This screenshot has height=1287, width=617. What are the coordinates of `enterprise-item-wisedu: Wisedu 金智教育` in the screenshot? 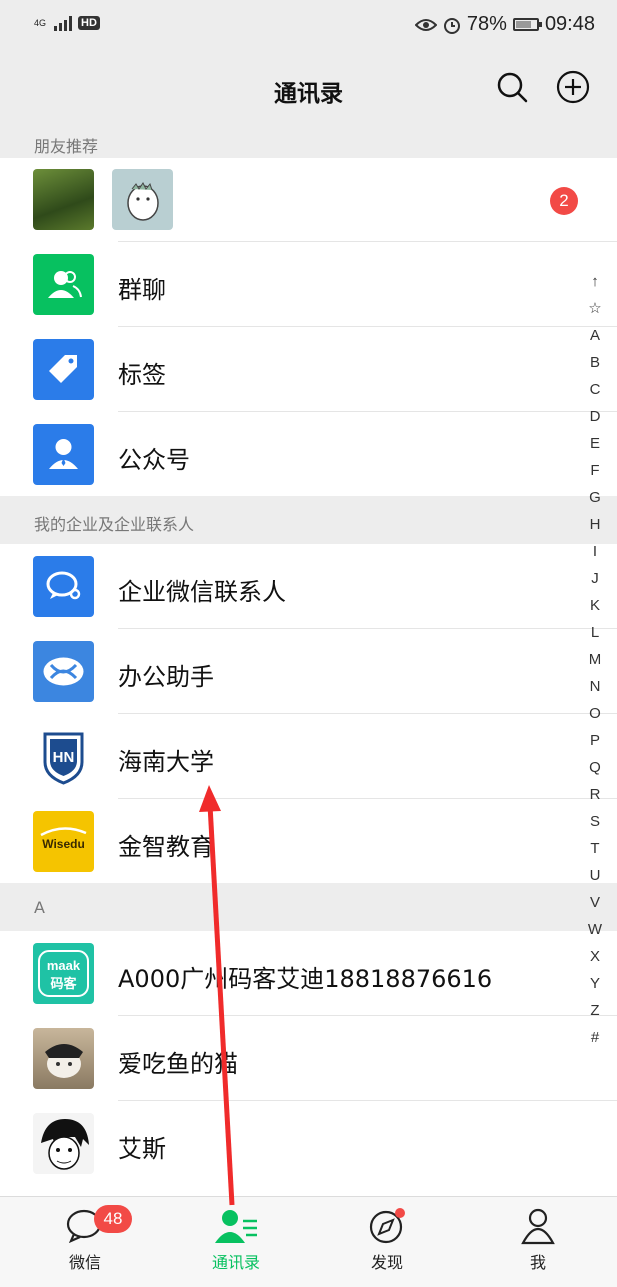 It's located at (308, 841).